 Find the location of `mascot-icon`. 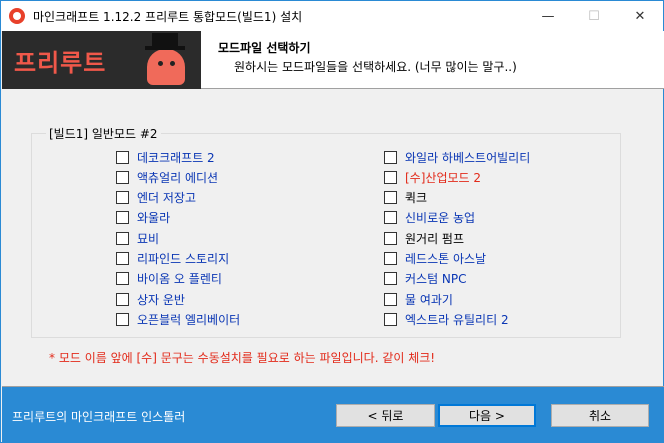

mascot-icon is located at coordinates (166, 67).